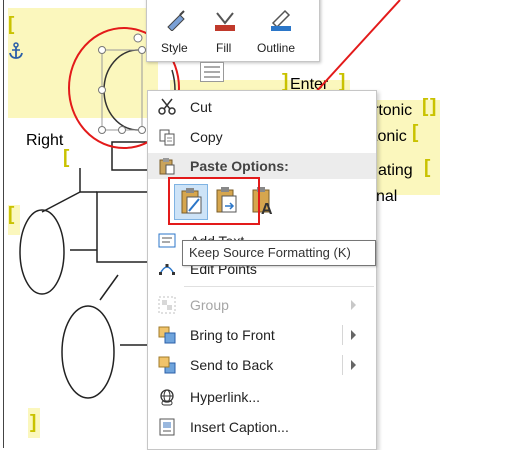  Describe the element at coordinates (174, 48) in the screenshot. I see `style-label: Style` at that location.